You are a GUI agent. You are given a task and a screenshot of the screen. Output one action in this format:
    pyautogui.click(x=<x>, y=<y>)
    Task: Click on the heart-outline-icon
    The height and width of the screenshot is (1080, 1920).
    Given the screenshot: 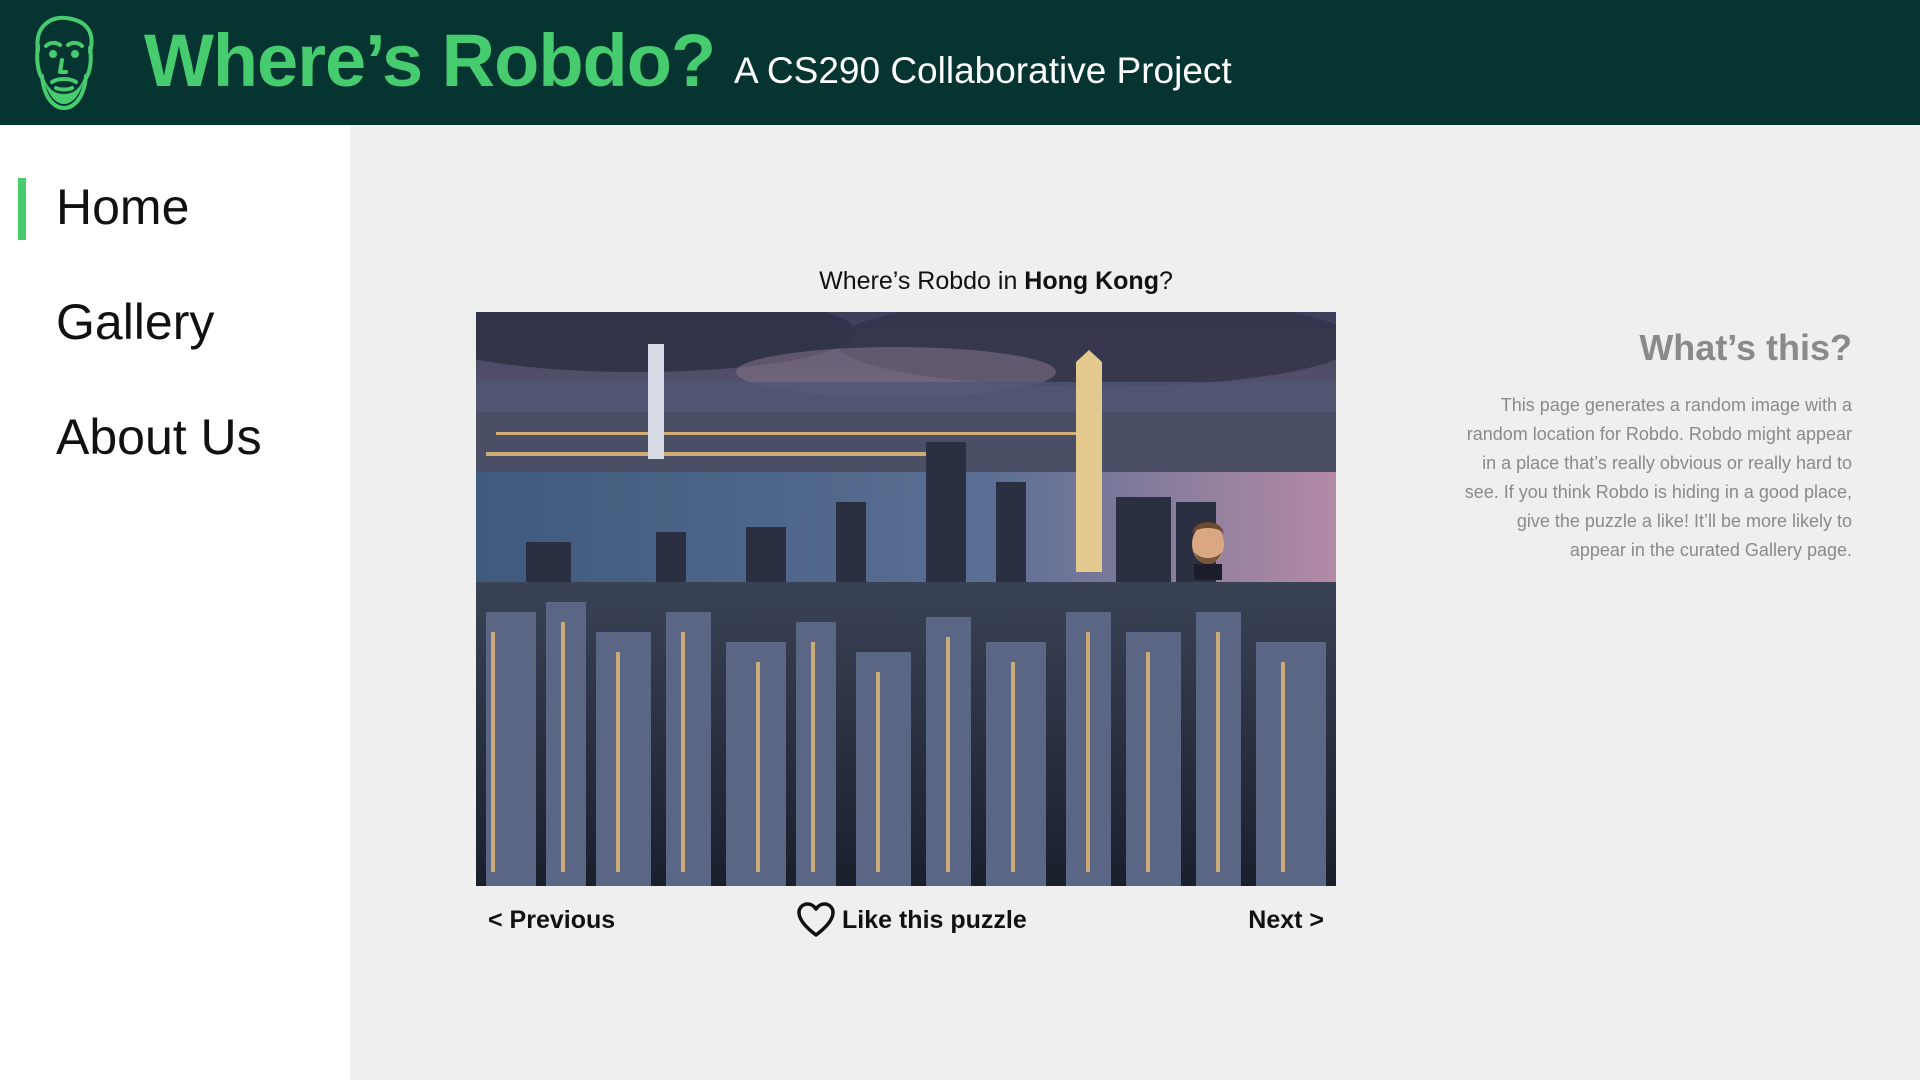 What is the action you would take?
    pyautogui.click(x=816, y=920)
    